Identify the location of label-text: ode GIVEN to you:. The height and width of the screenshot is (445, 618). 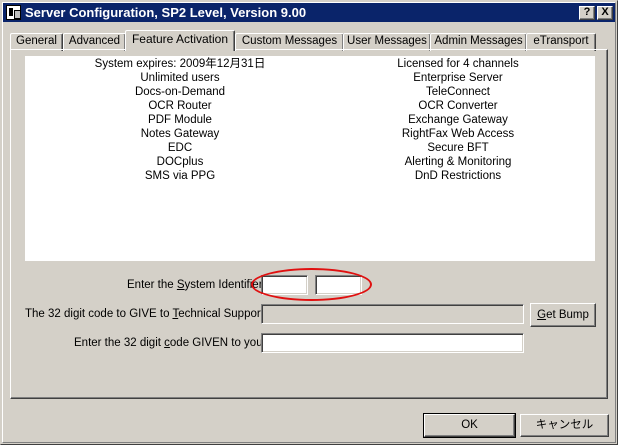
(217, 343).